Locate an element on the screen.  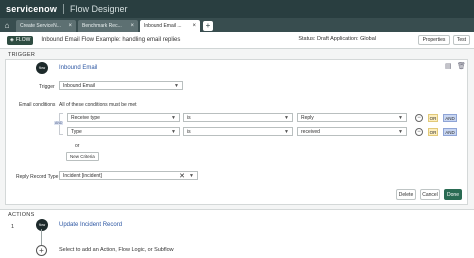
new-criteria-button: New Criteria is located at coordinates (82, 156).